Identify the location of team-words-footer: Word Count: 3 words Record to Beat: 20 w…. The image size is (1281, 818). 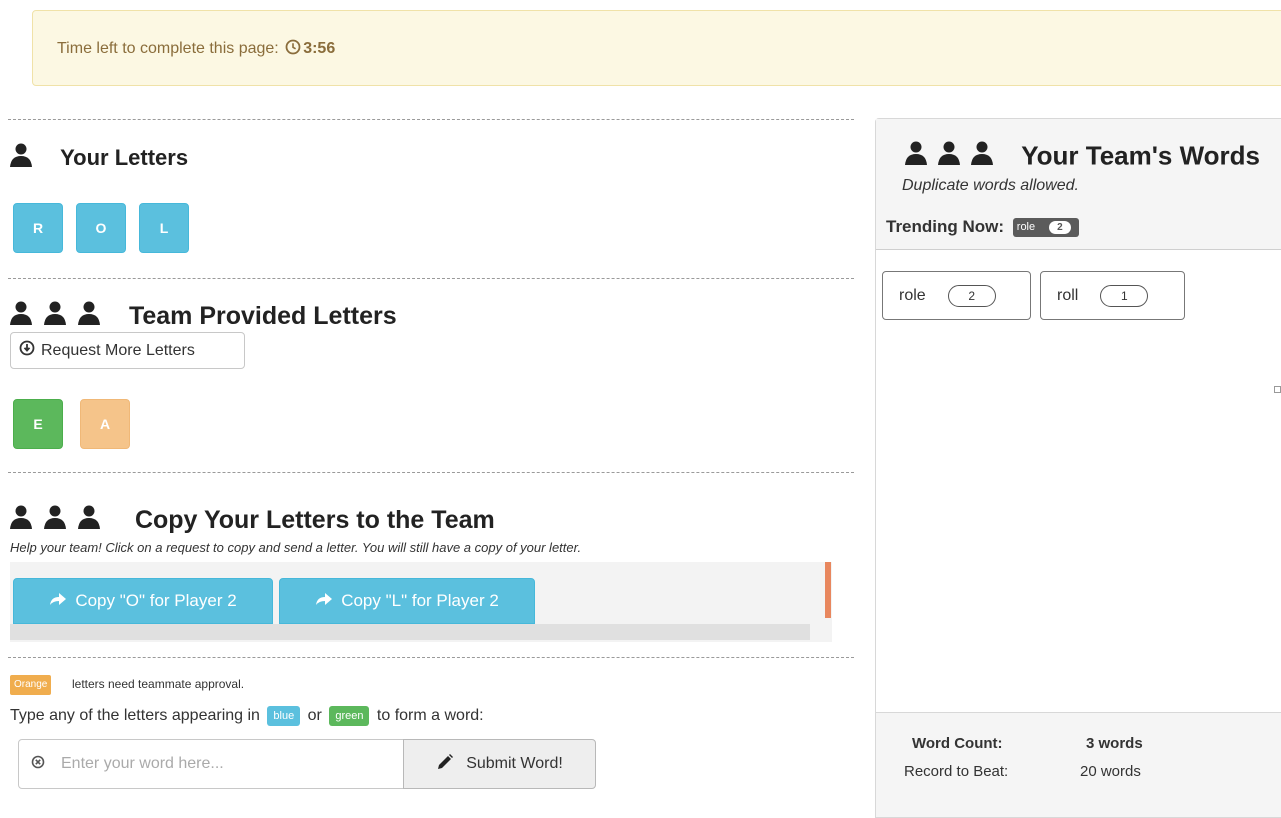
(1078, 764).